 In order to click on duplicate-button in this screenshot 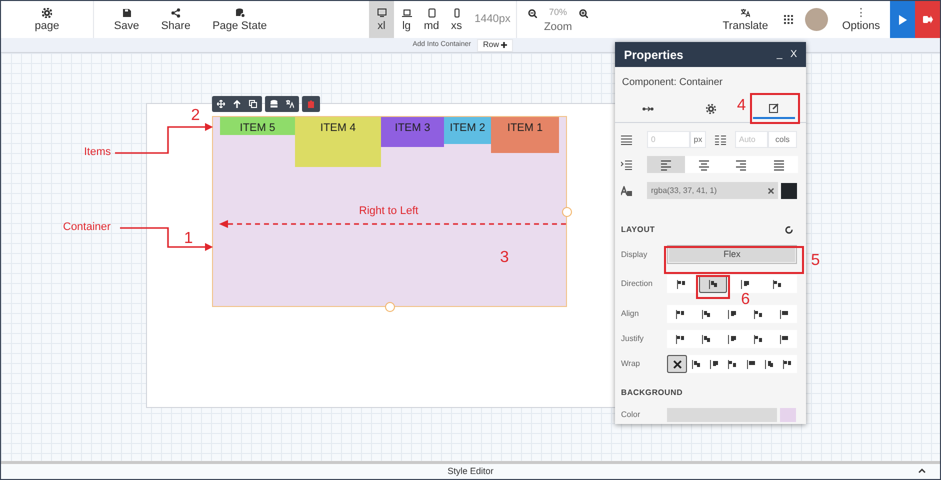, I will do `click(253, 104)`.